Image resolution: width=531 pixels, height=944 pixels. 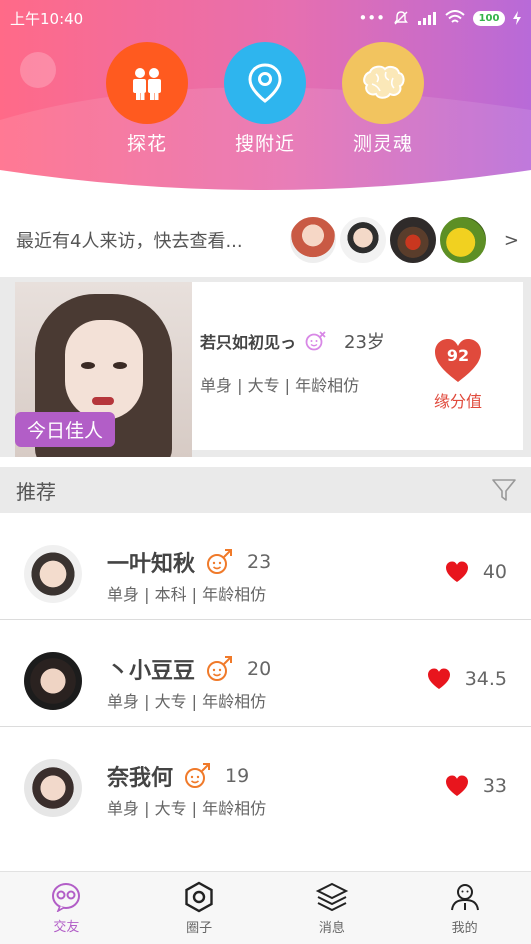 What do you see at coordinates (140, 778) in the screenshot?
I see `list-item-name: 奈我何` at bounding box center [140, 778].